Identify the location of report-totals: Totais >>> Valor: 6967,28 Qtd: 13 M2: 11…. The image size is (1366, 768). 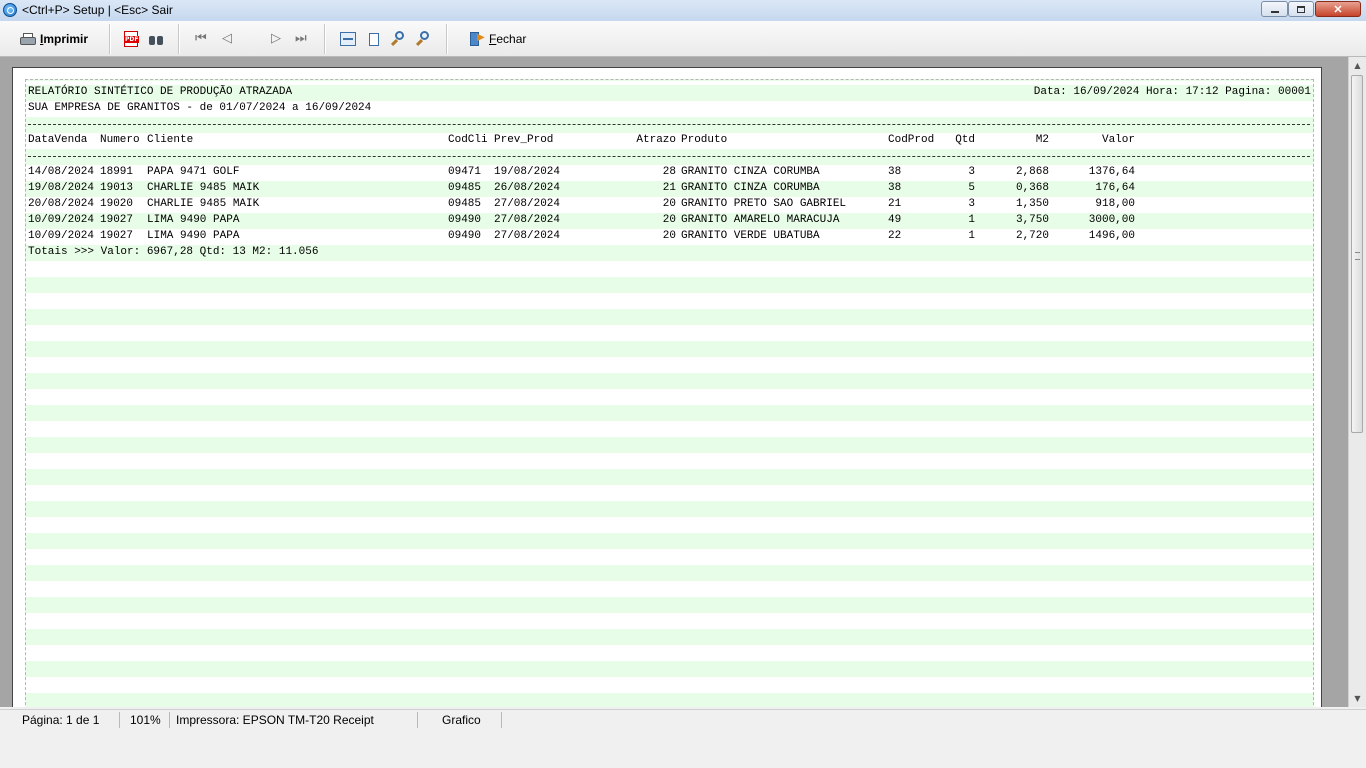
(173, 252).